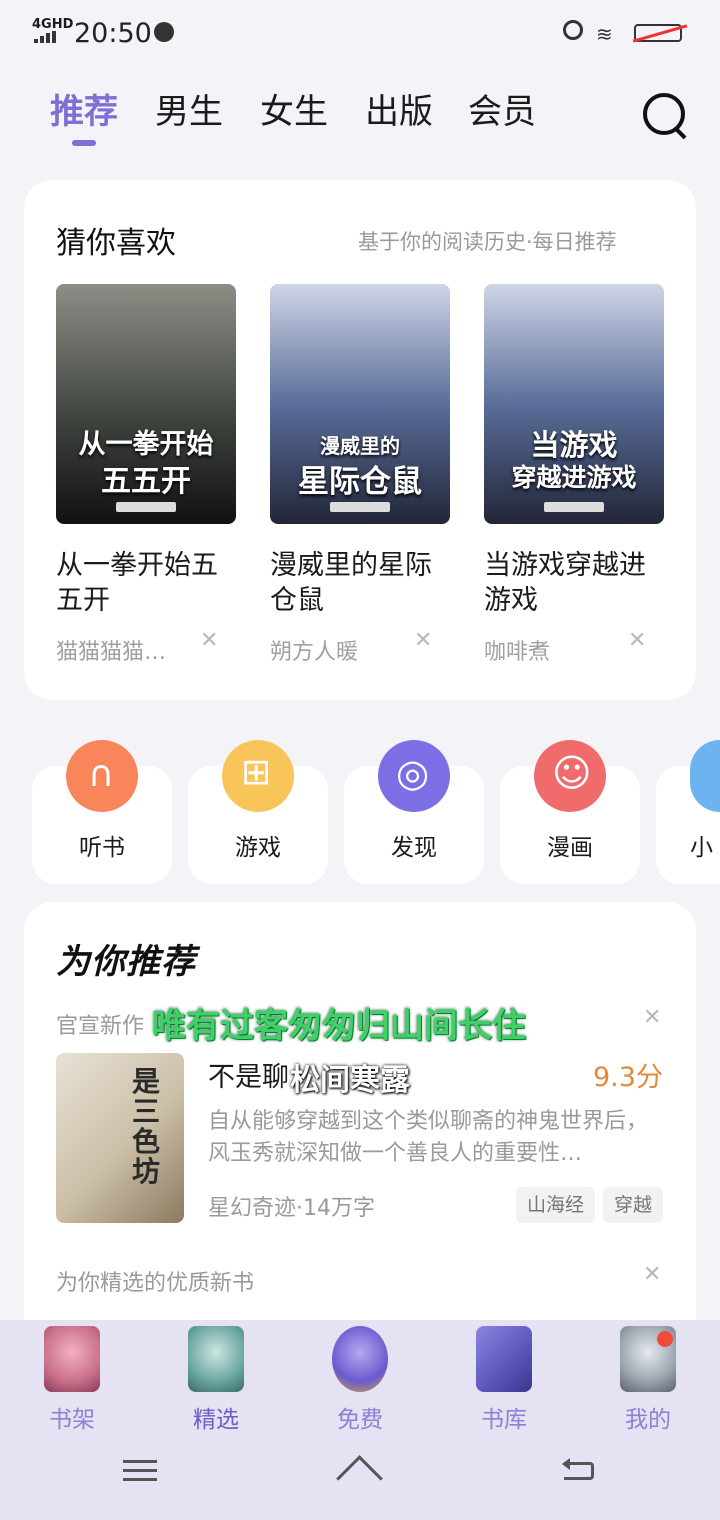  What do you see at coordinates (570, 848) in the screenshot?
I see `quick-label: 漫画` at bounding box center [570, 848].